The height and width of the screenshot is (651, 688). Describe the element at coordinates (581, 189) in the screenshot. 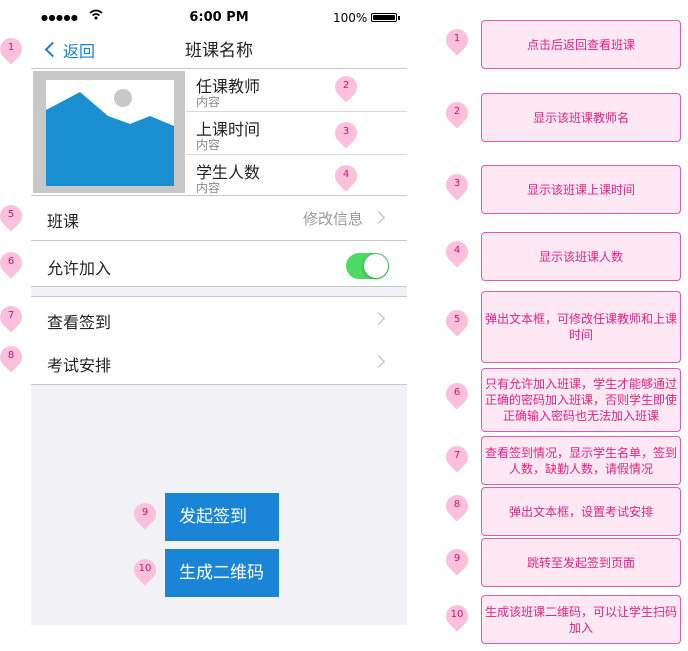

I see `annotation-note: 显示该班课上课时间` at that location.